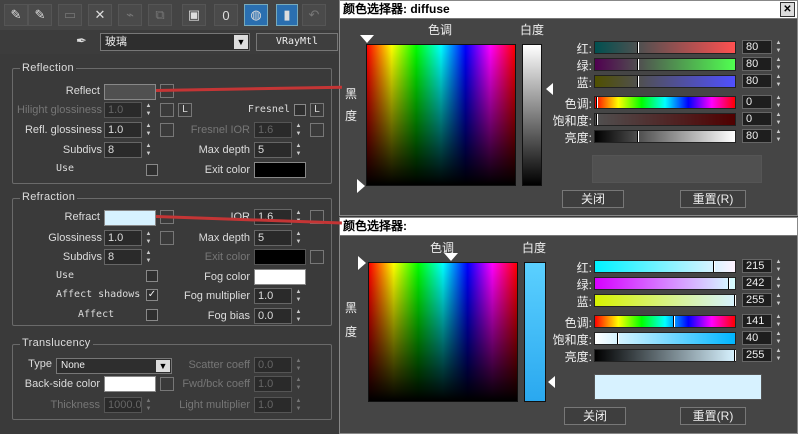 The height and width of the screenshot is (434, 798). What do you see at coordinates (757, 300) in the screenshot?
I see `blue-value-2: 255` at bounding box center [757, 300].